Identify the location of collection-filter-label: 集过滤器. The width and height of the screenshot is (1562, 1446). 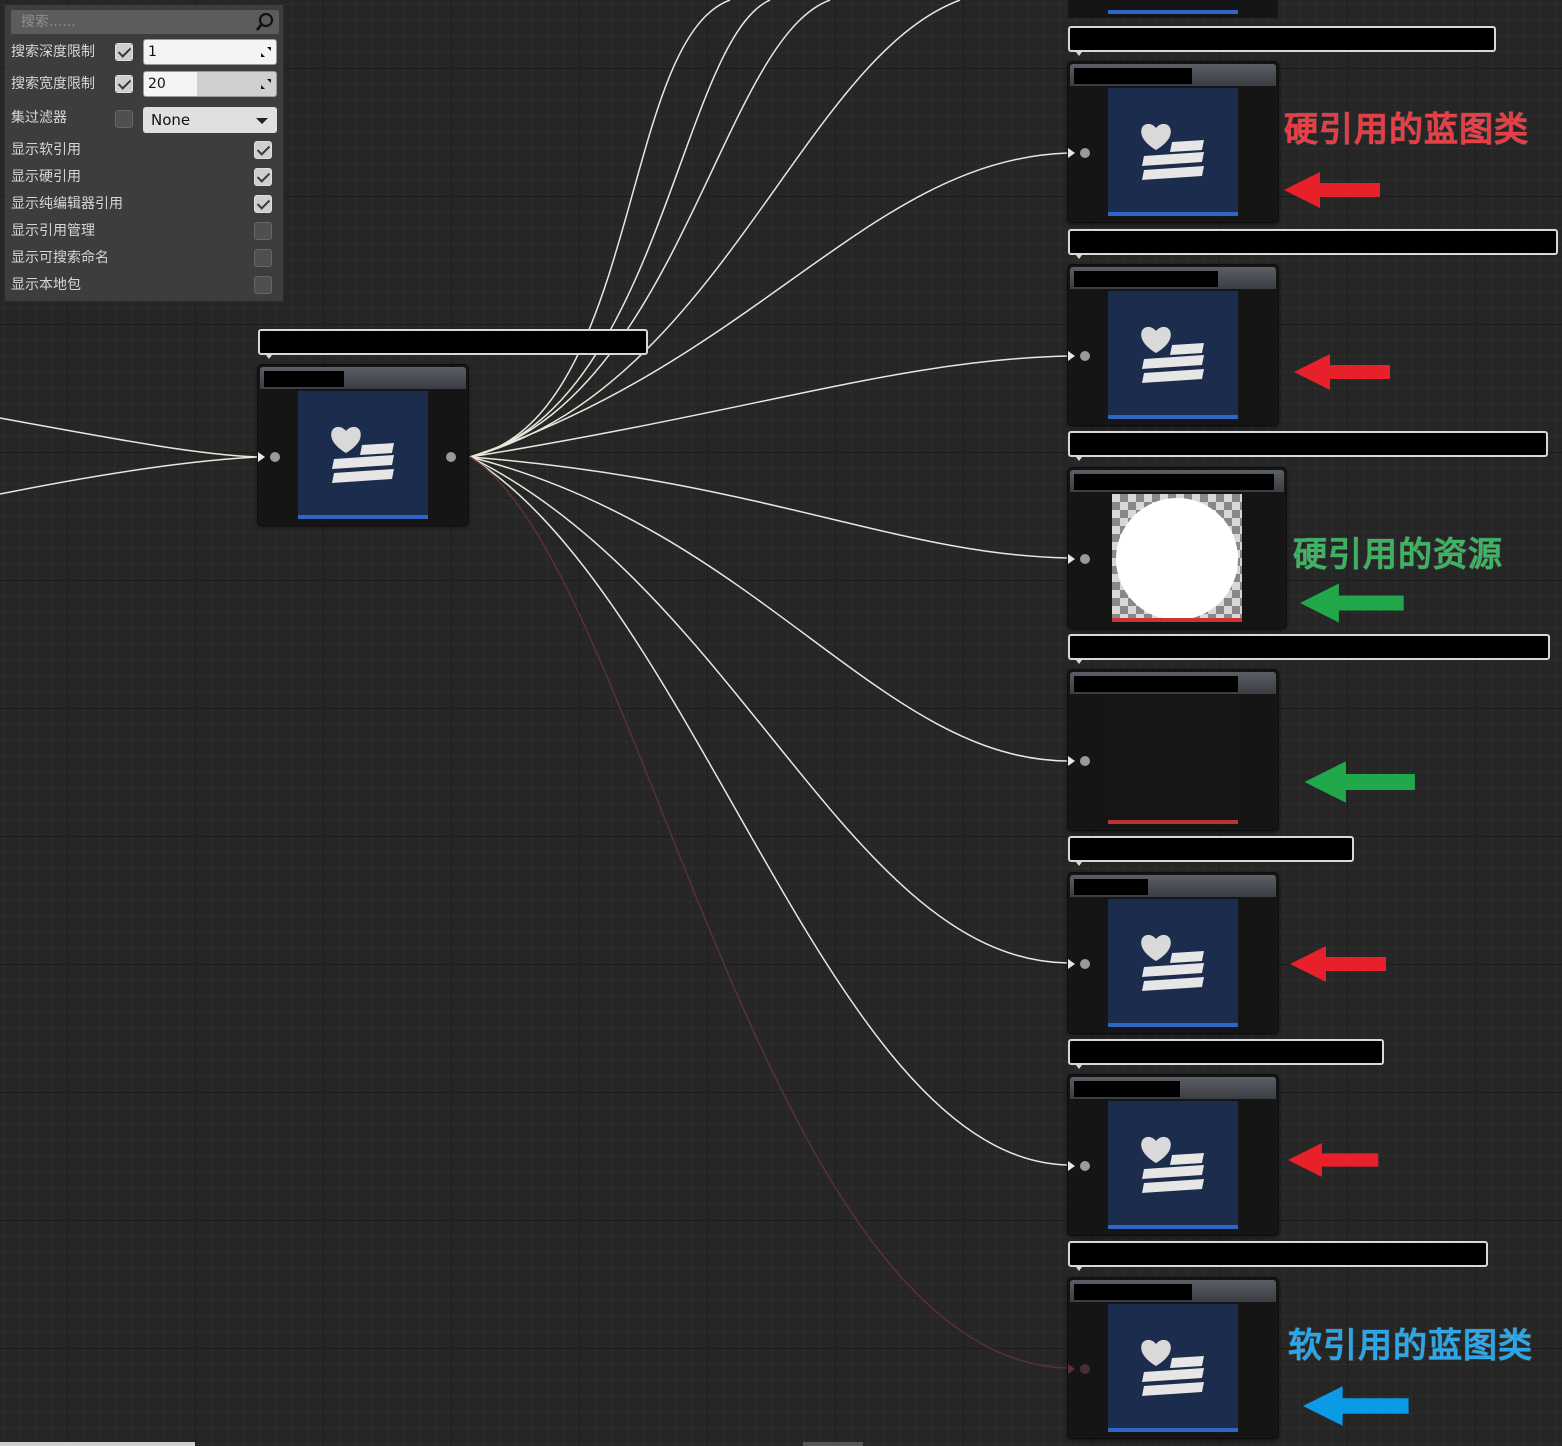
(39, 118).